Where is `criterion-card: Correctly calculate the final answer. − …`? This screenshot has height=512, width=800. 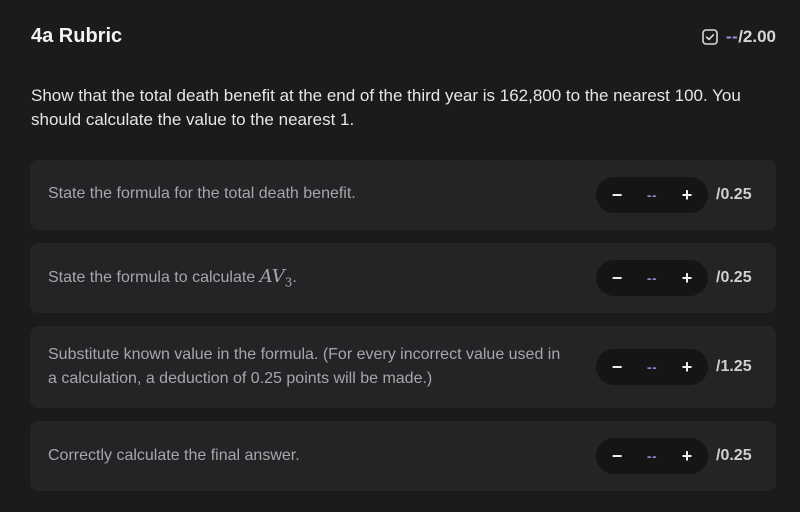
criterion-card: Correctly calculate the final answer. − … is located at coordinates (403, 456).